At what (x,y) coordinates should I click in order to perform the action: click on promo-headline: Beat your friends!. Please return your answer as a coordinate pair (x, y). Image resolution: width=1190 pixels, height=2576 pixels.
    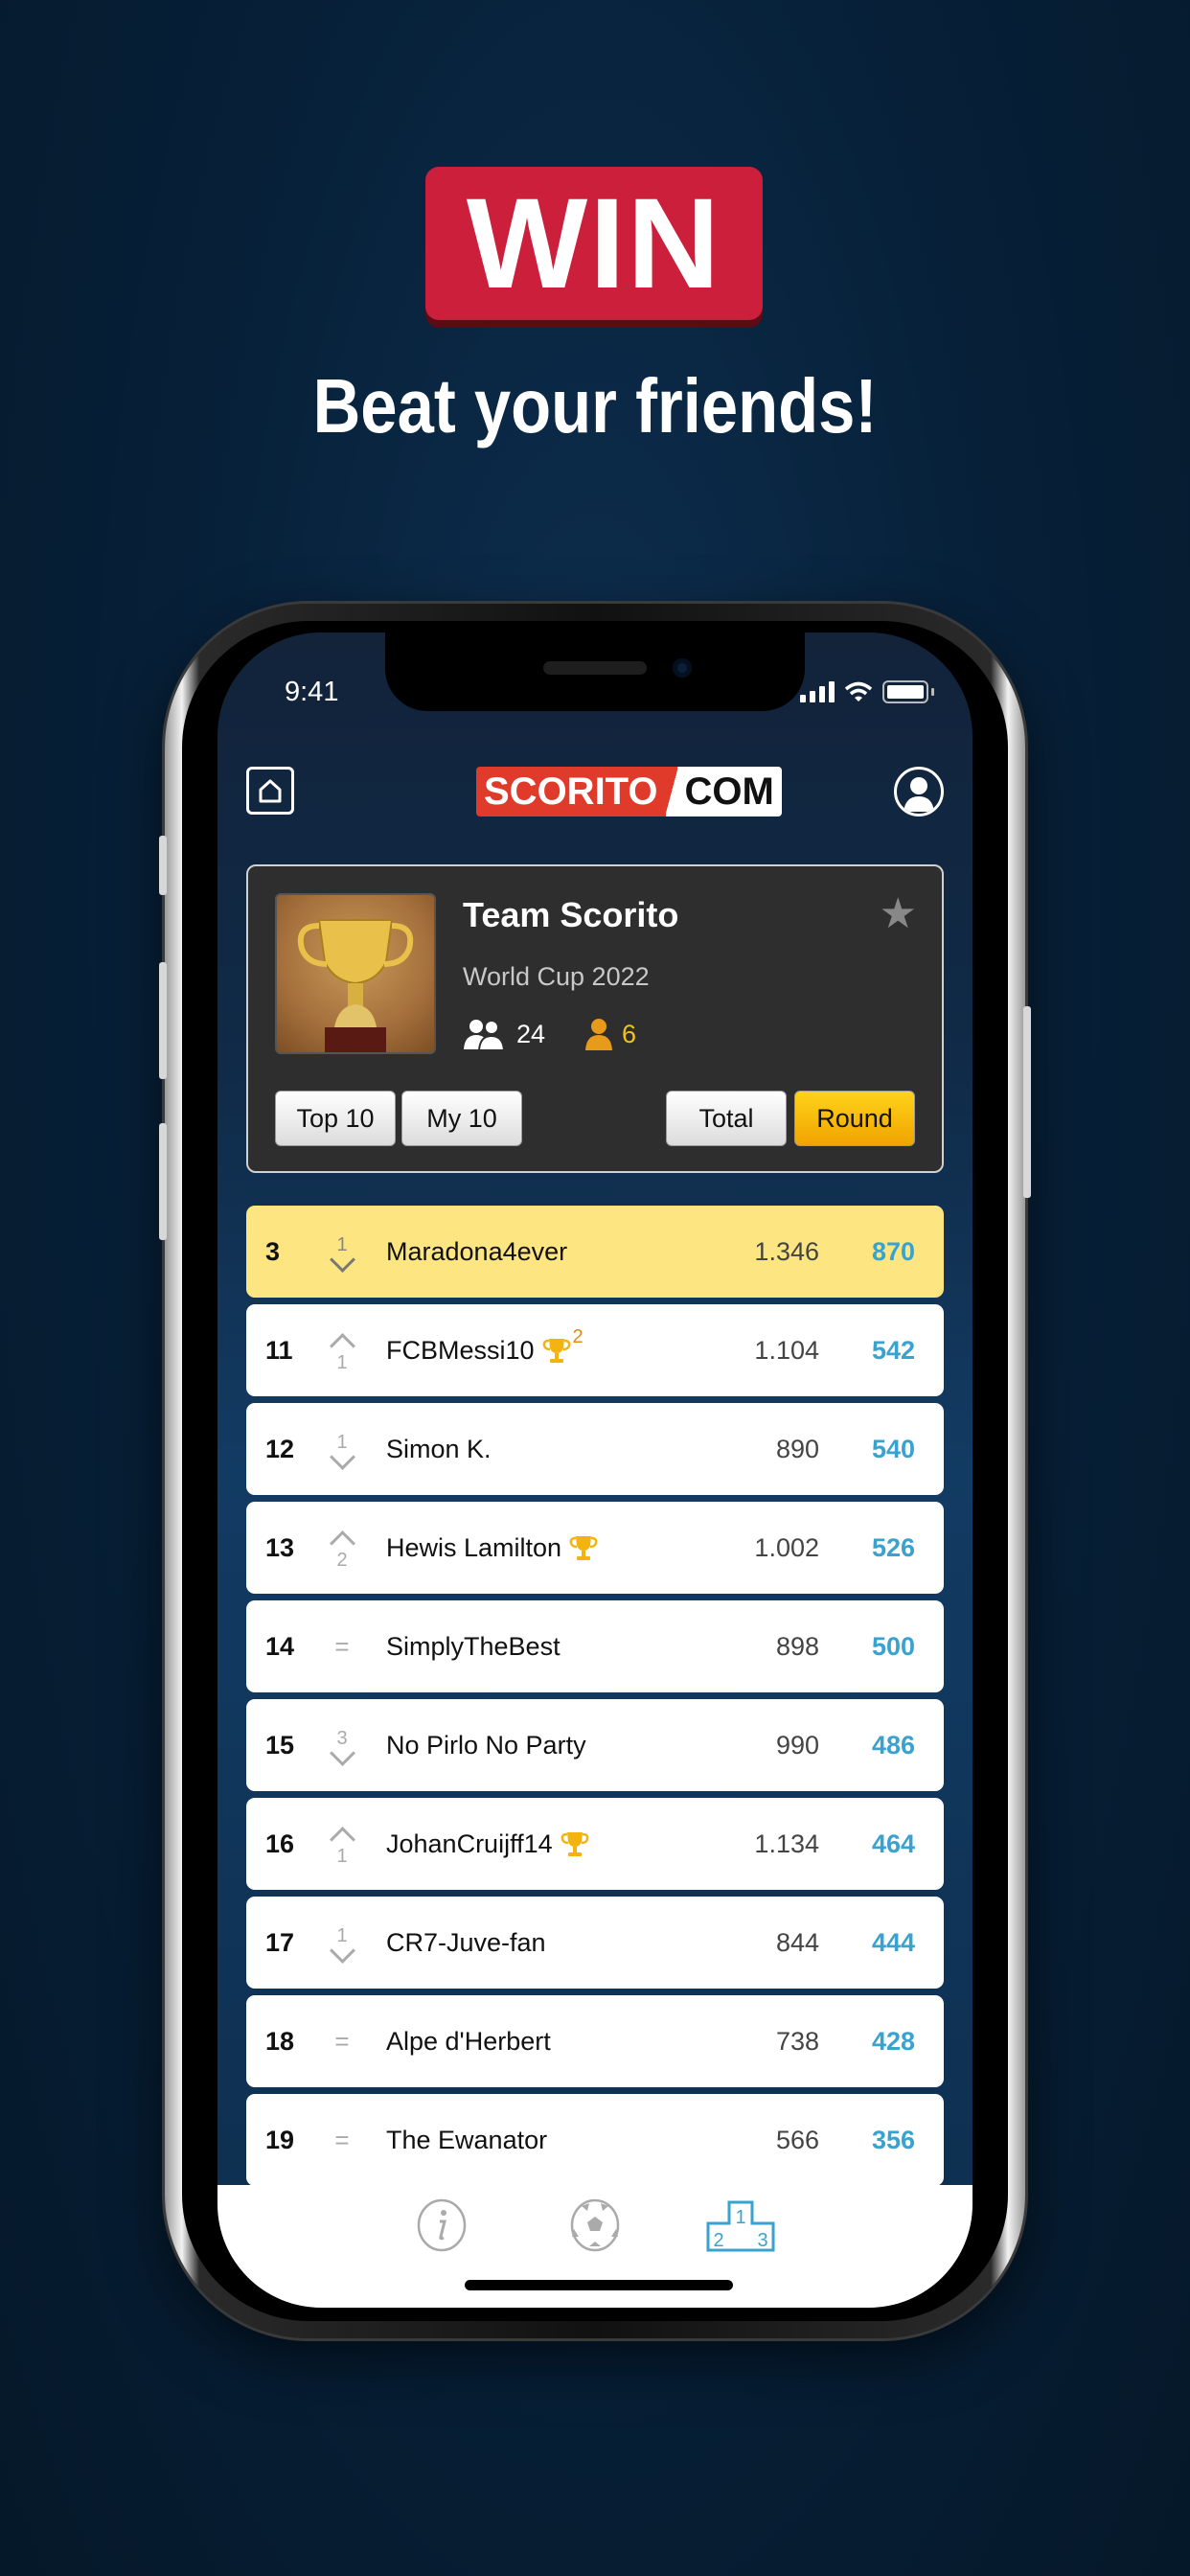
    Looking at the image, I should click on (595, 405).